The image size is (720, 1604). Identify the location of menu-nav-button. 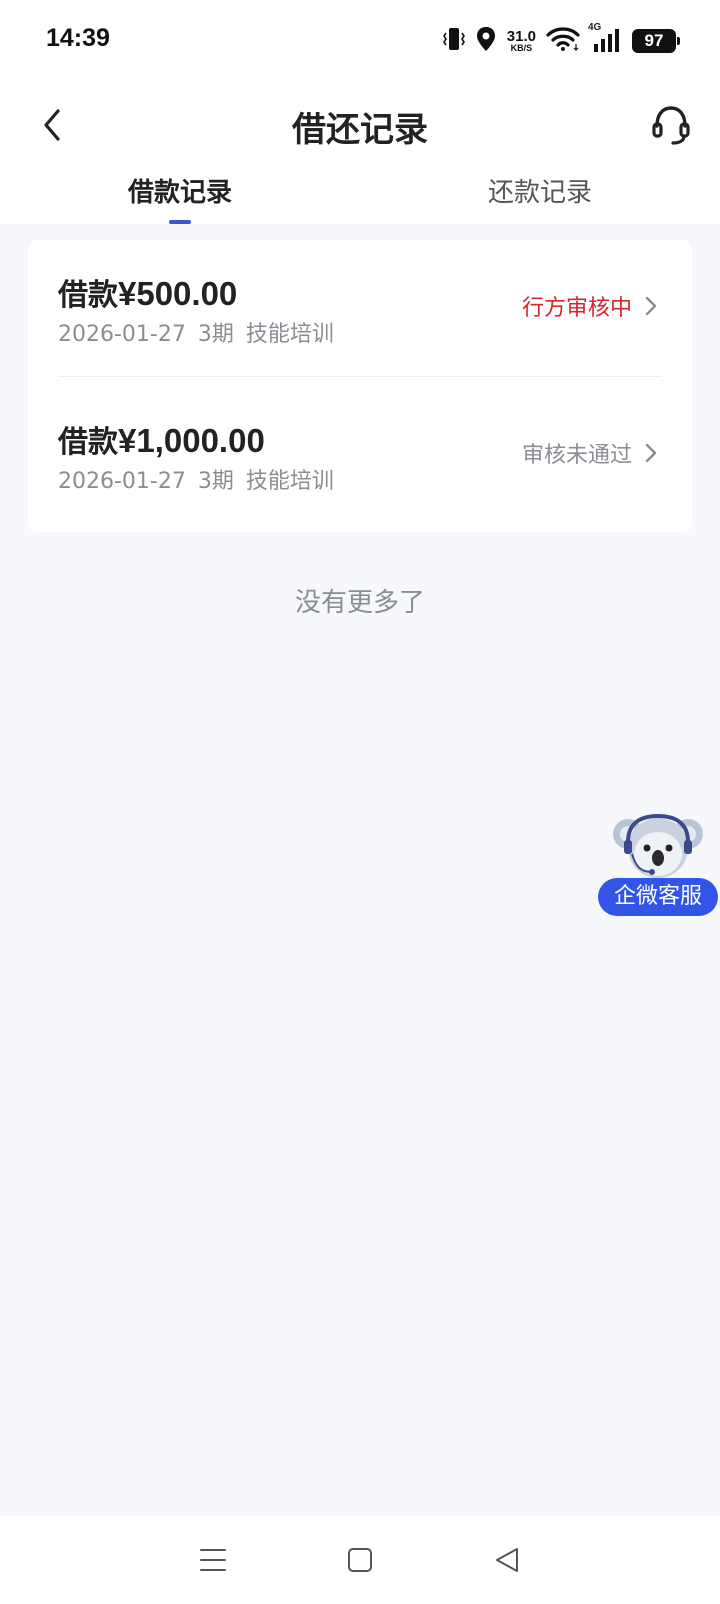
(213, 1560).